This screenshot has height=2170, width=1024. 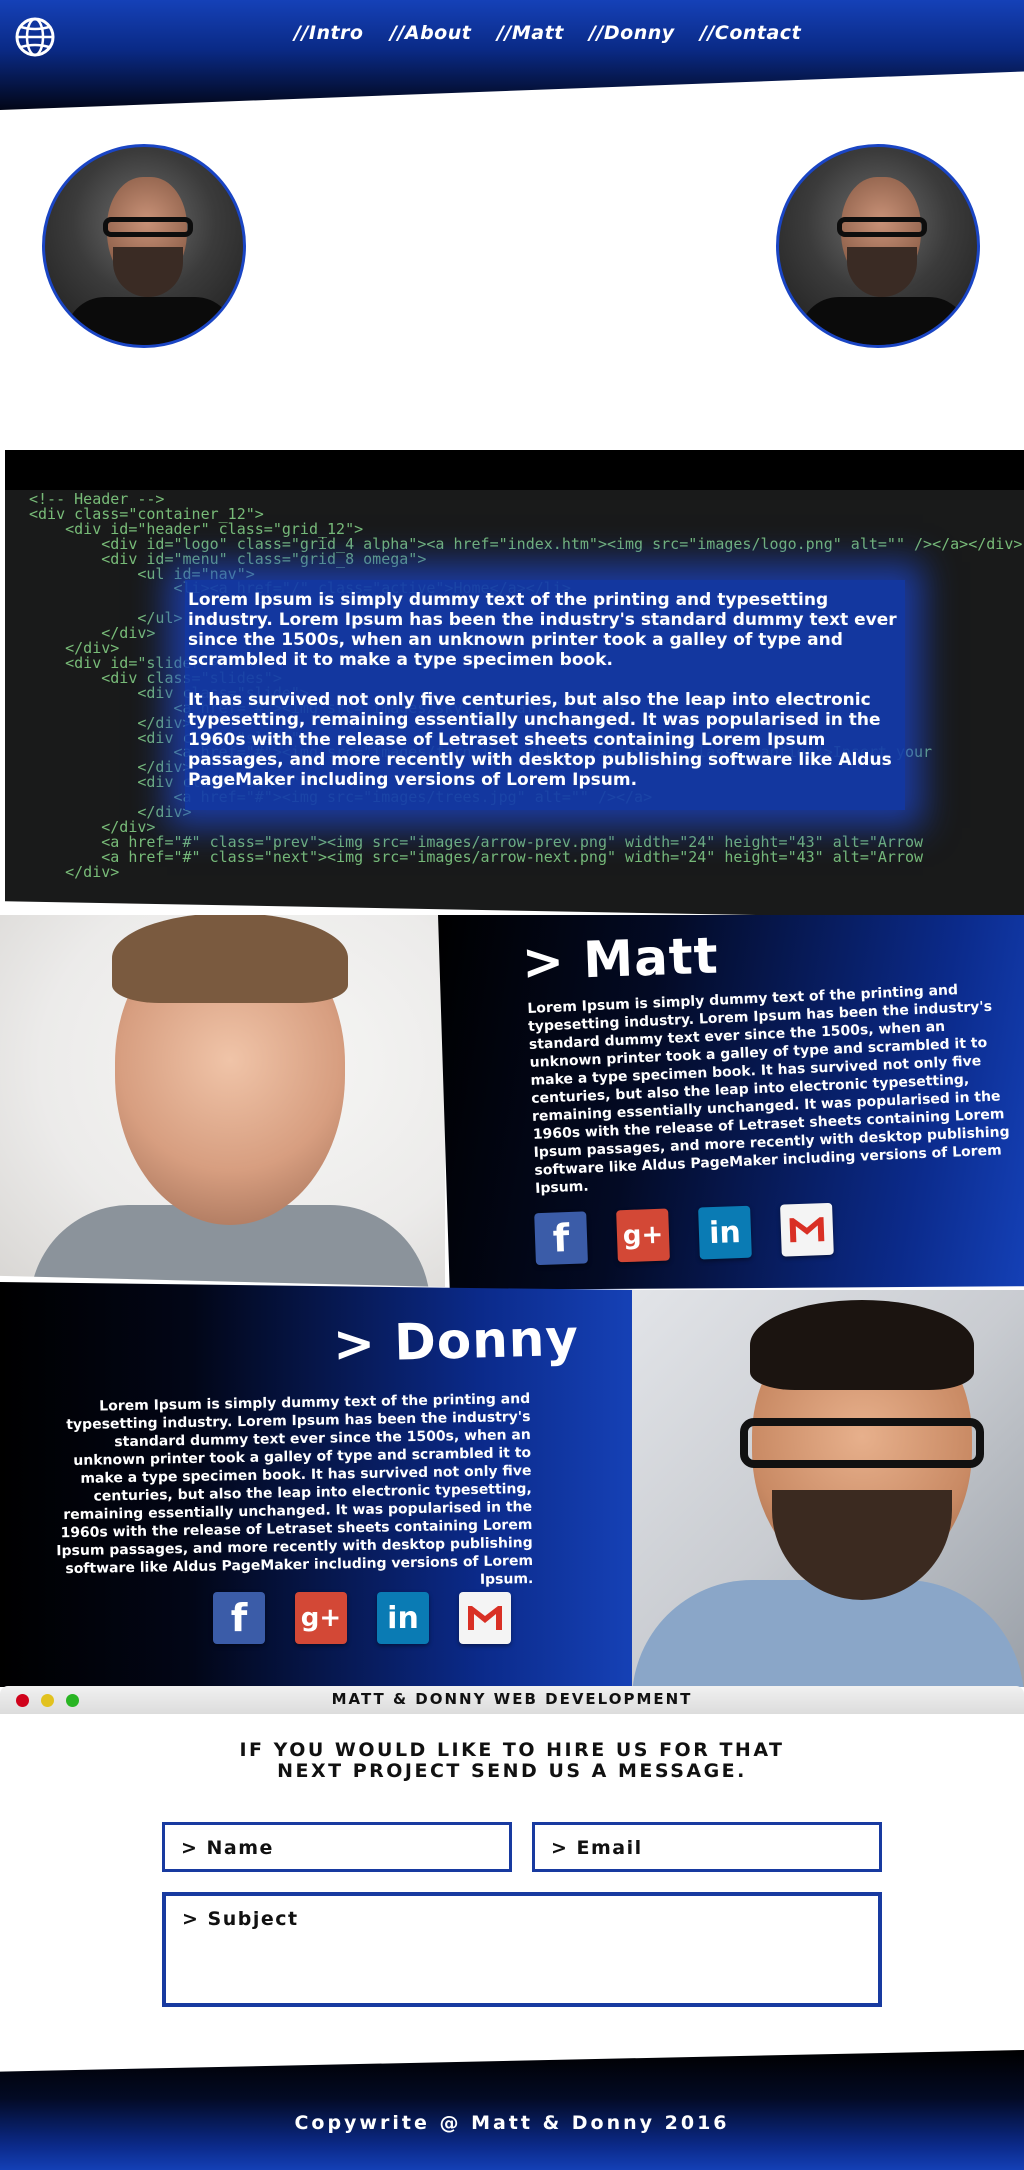 What do you see at coordinates (222, 1101) in the screenshot?
I see `matt-photo` at bounding box center [222, 1101].